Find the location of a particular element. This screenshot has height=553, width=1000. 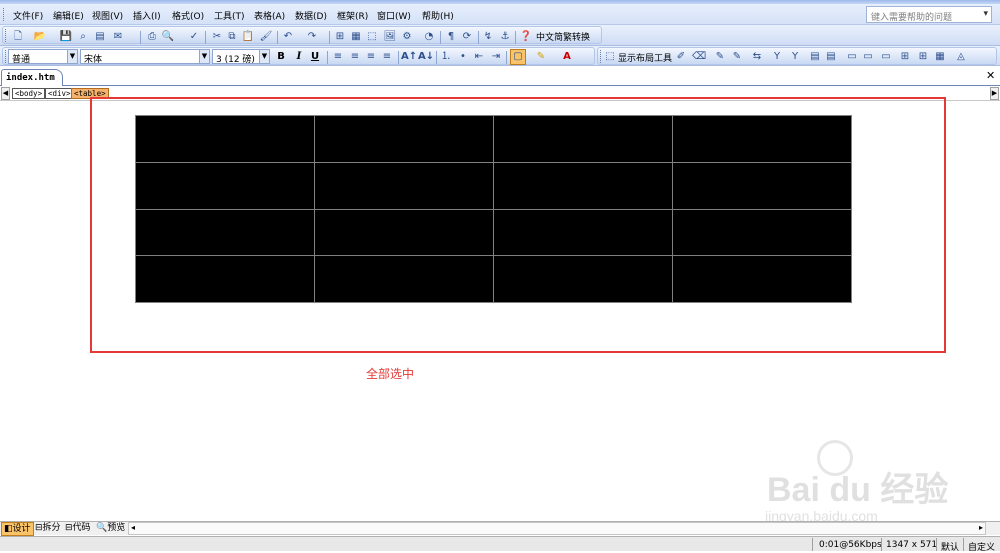

toolbar-grip is located at coordinates (6, 35).